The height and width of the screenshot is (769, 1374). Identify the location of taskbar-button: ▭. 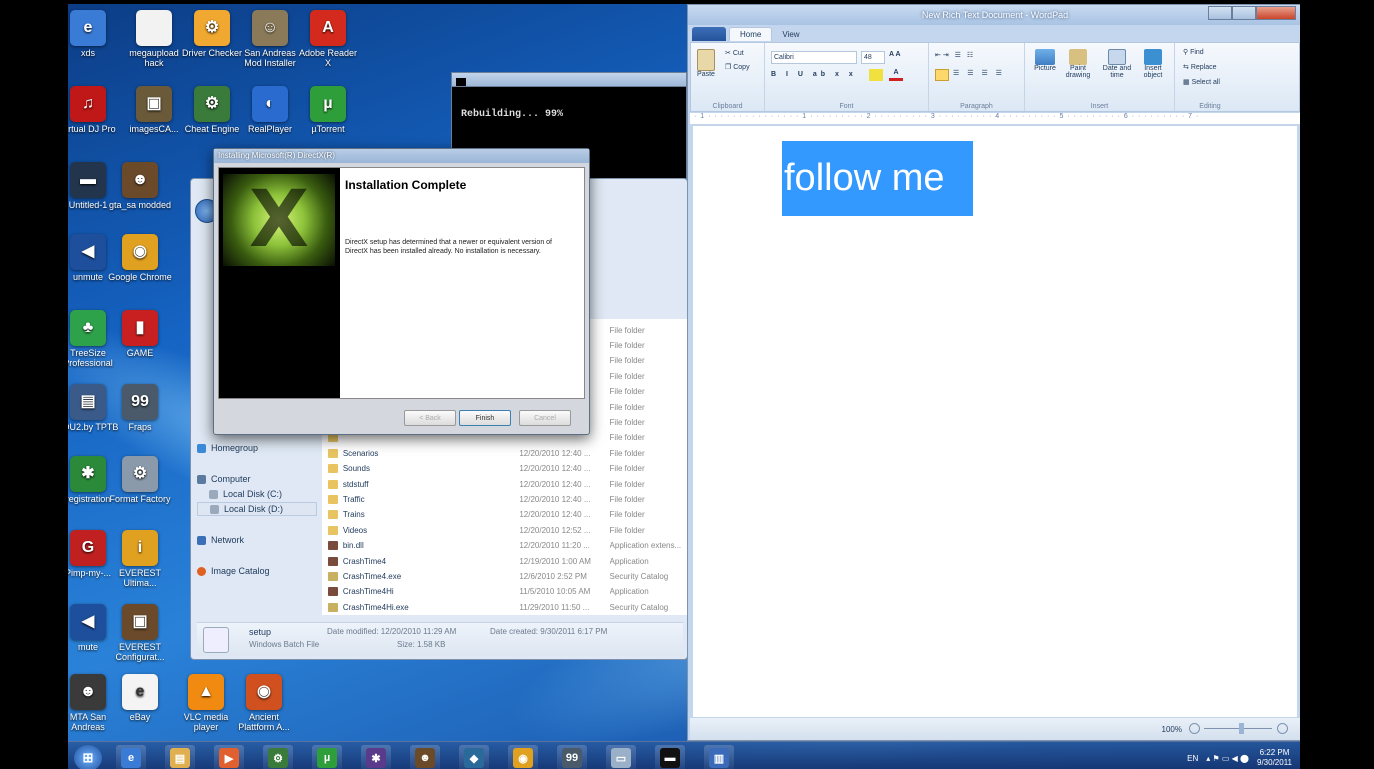
(621, 757).